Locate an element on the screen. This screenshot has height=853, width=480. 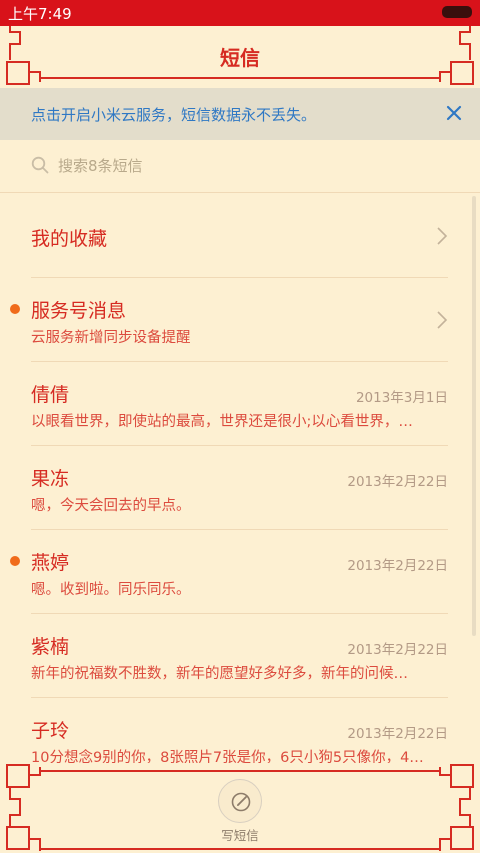
status-bar: 上午7:49 is located at coordinates (240, 13).